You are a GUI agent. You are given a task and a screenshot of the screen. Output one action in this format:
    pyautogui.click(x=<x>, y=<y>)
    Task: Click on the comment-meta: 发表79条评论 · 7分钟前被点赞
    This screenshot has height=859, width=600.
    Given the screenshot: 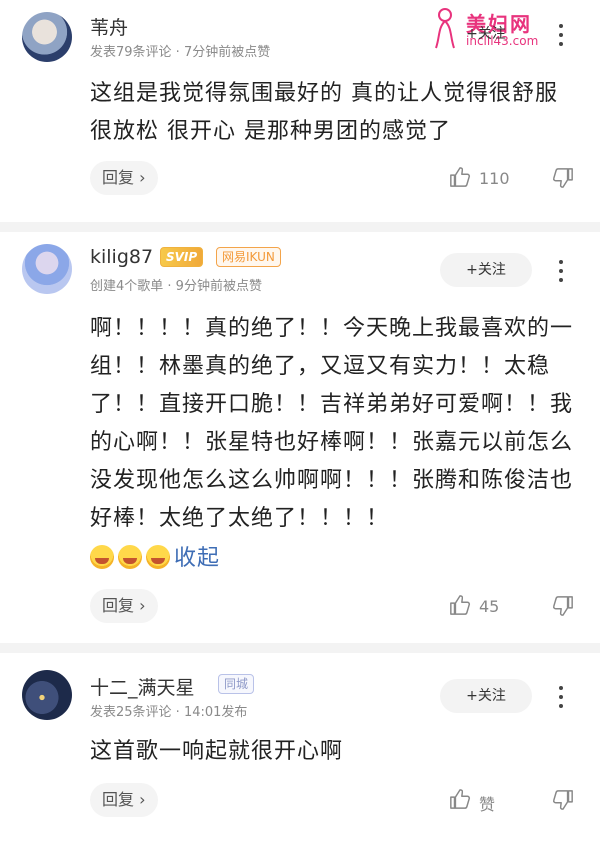 What is the action you would take?
    pyautogui.click(x=180, y=52)
    